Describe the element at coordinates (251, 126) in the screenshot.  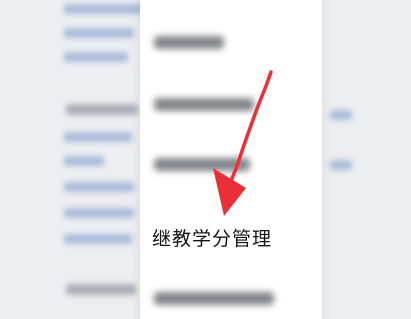
I see `arrow-shaft` at that location.